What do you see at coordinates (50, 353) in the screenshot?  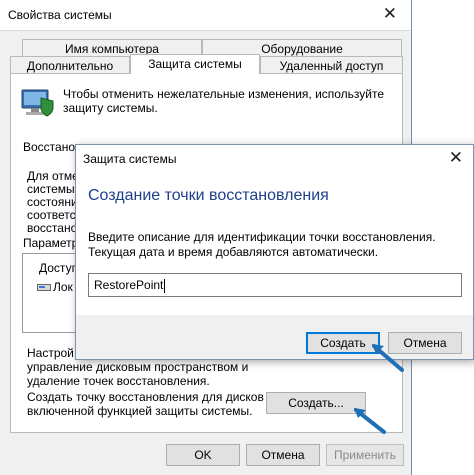 I see `configure-text-line1: Настрой` at bounding box center [50, 353].